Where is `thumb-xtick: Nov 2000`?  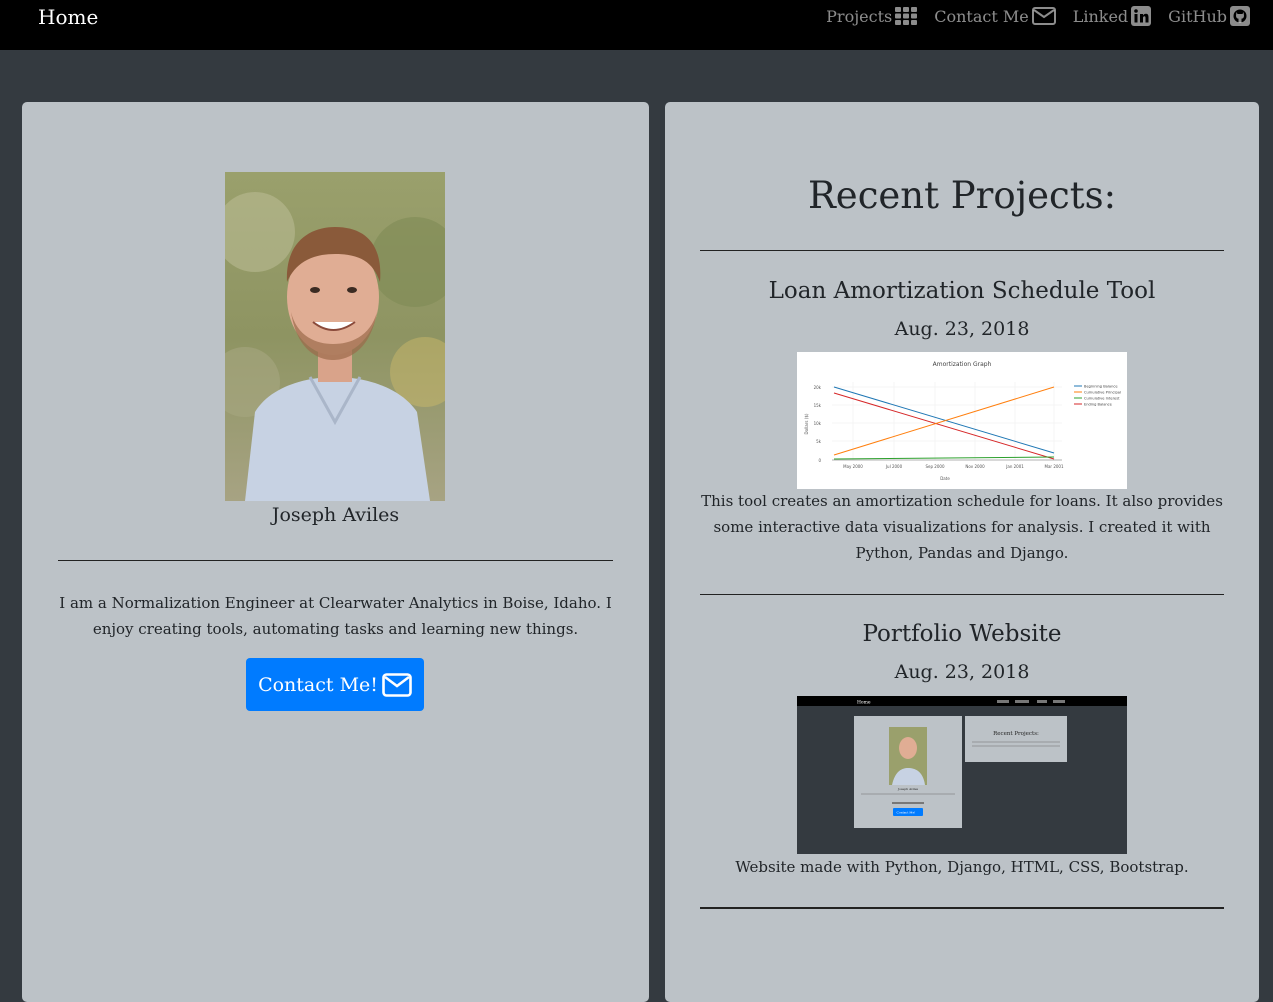 thumb-xtick: Nov 2000 is located at coordinates (975, 466).